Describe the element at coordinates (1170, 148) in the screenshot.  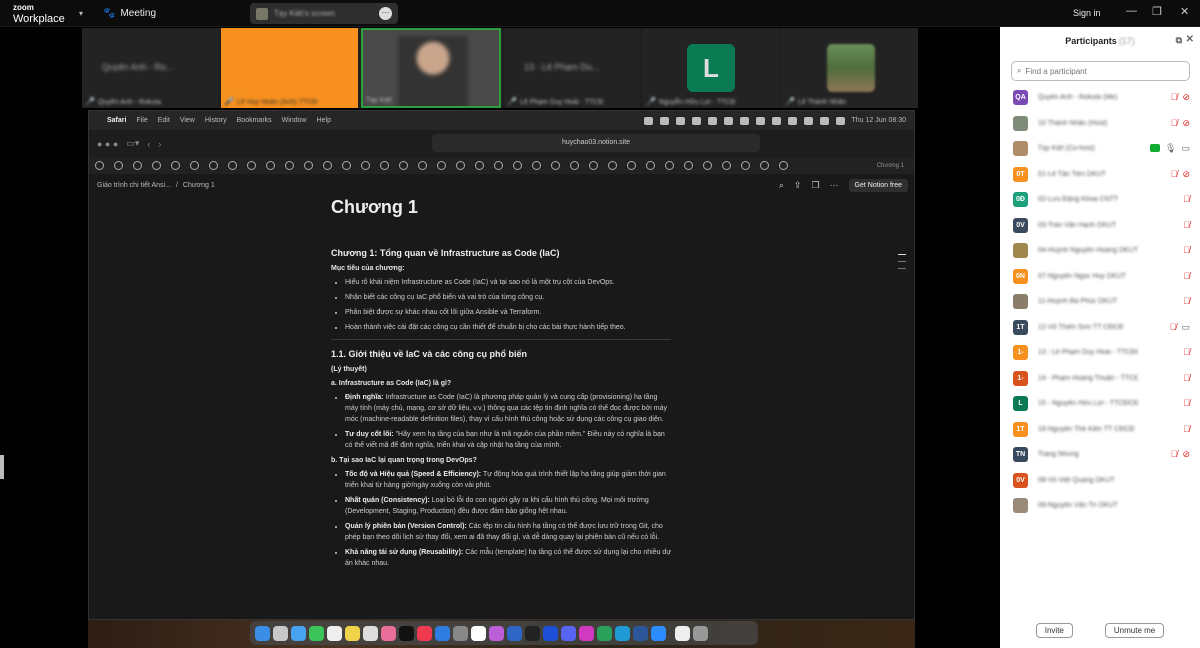
I see `mic-icon: 🎙` at that location.